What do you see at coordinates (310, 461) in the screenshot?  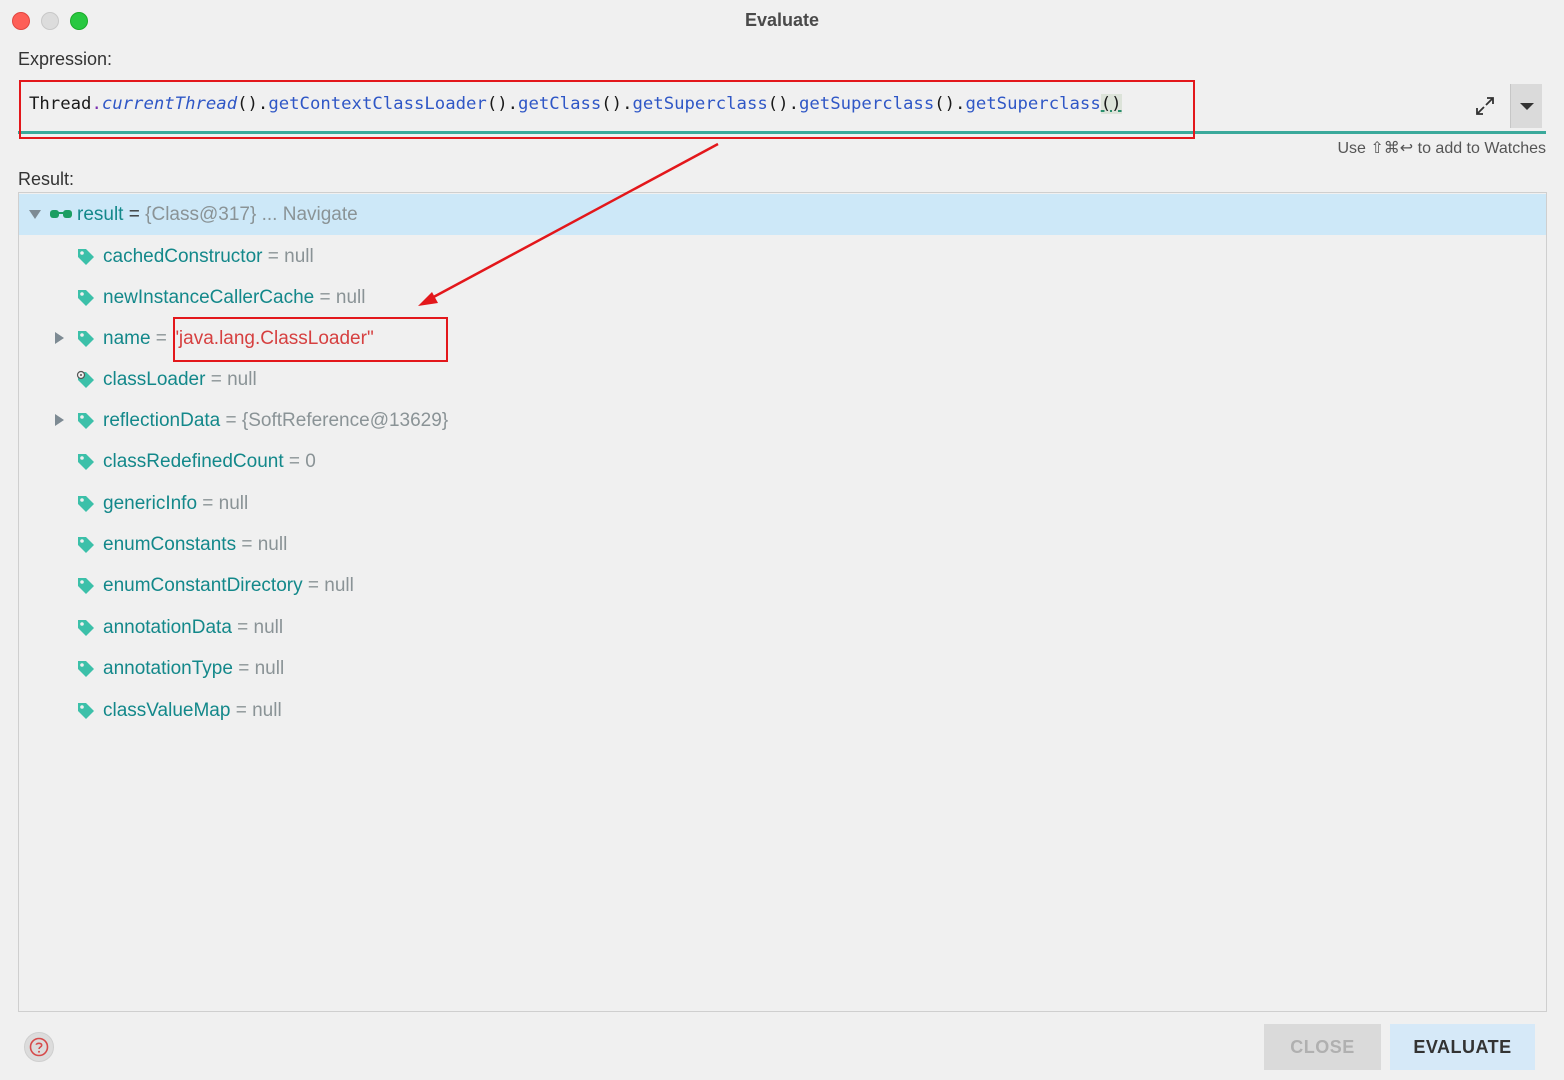 I see `field-value: 0` at bounding box center [310, 461].